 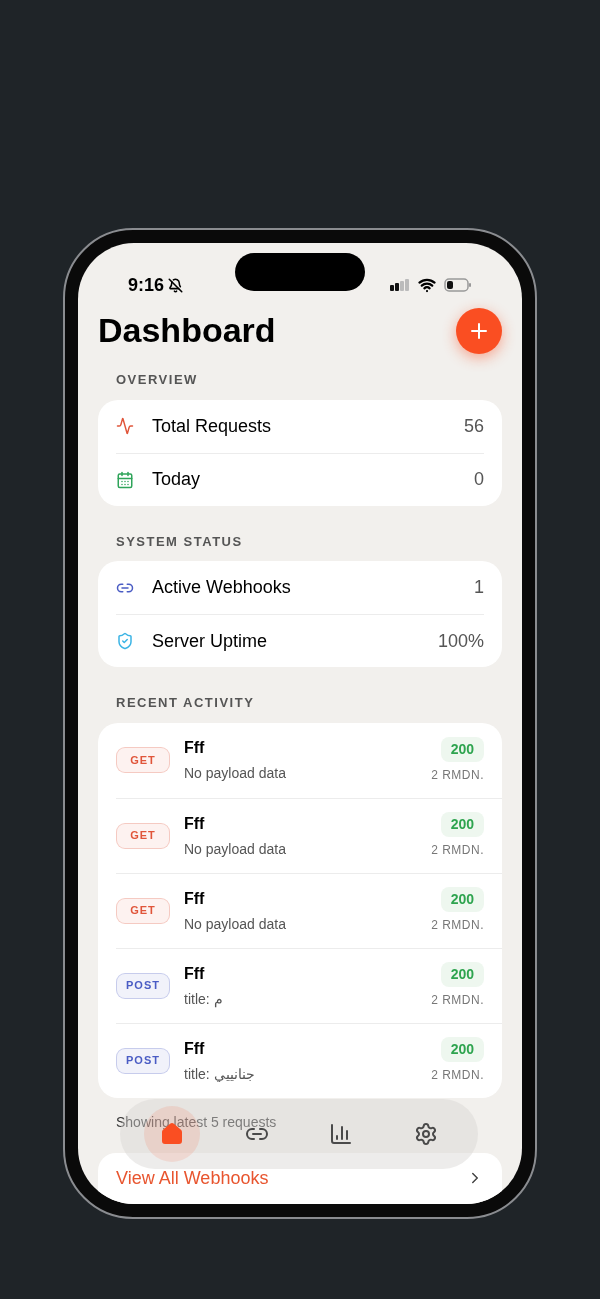 What do you see at coordinates (400, 285) in the screenshot?
I see `signal-icon` at bounding box center [400, 285].